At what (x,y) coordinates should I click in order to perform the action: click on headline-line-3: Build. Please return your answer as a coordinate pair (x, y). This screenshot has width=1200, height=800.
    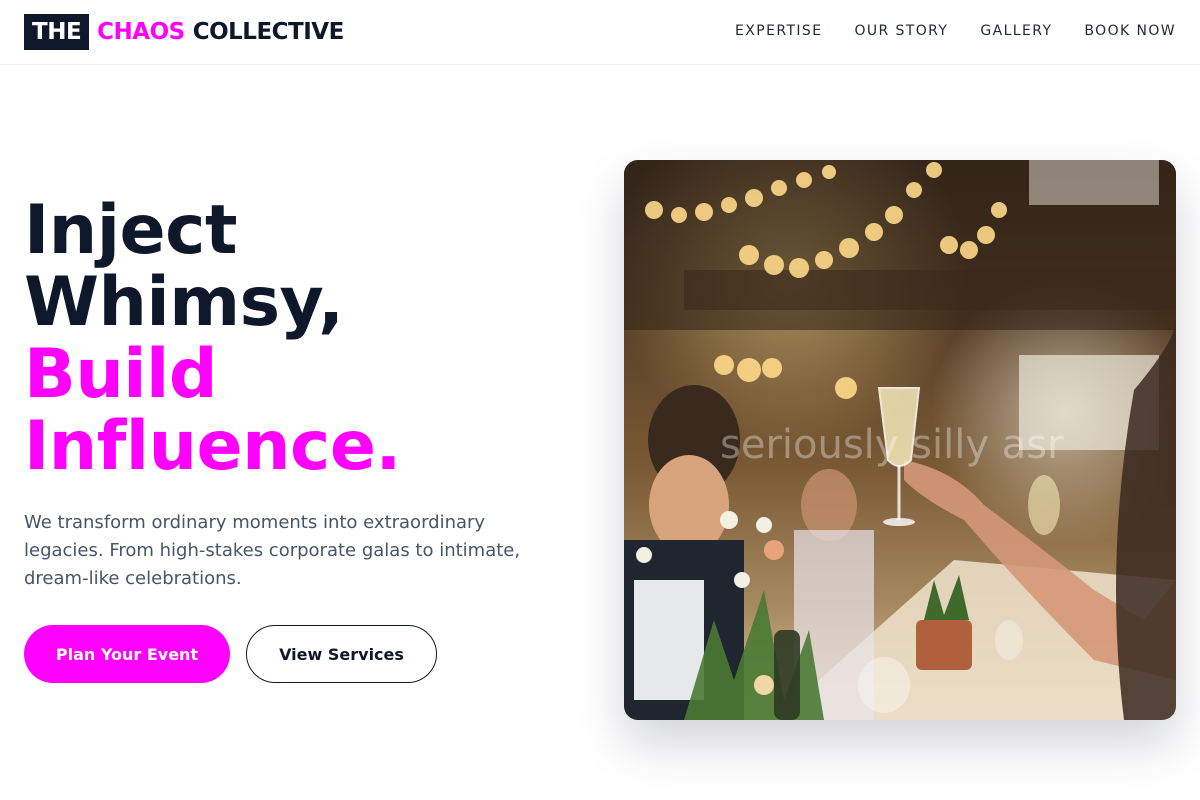
    Looking at the image, I should click on (121, 374).